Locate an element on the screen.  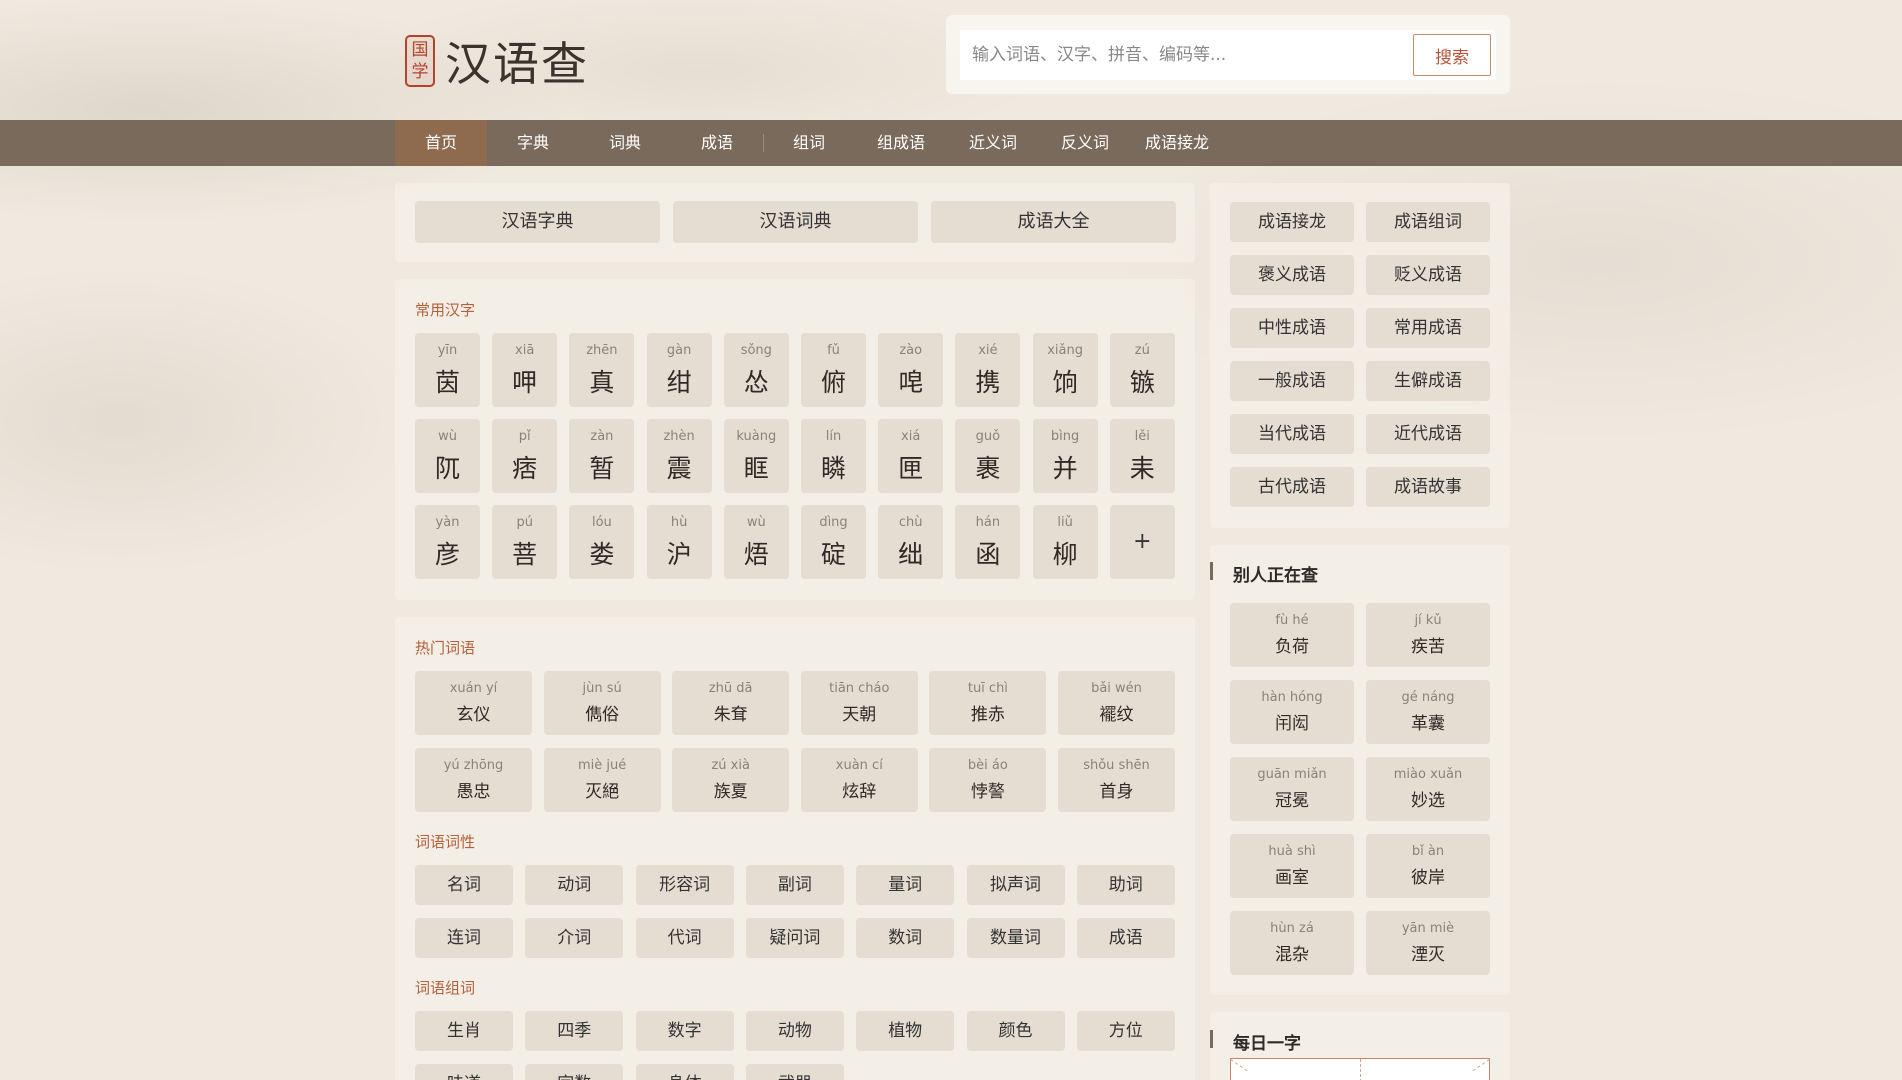
more-chars-button: + is located at coordinates (1142, 542).